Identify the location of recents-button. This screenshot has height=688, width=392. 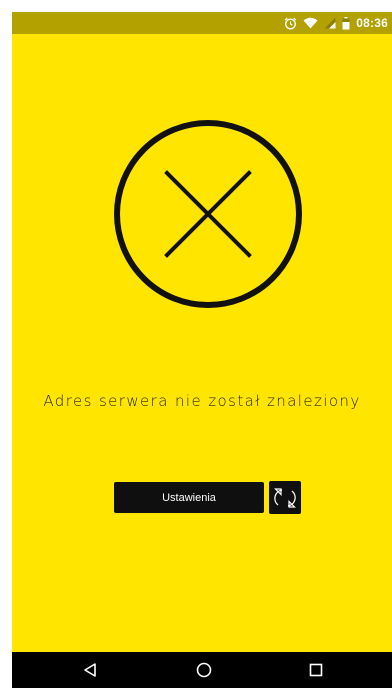
(316, 670).